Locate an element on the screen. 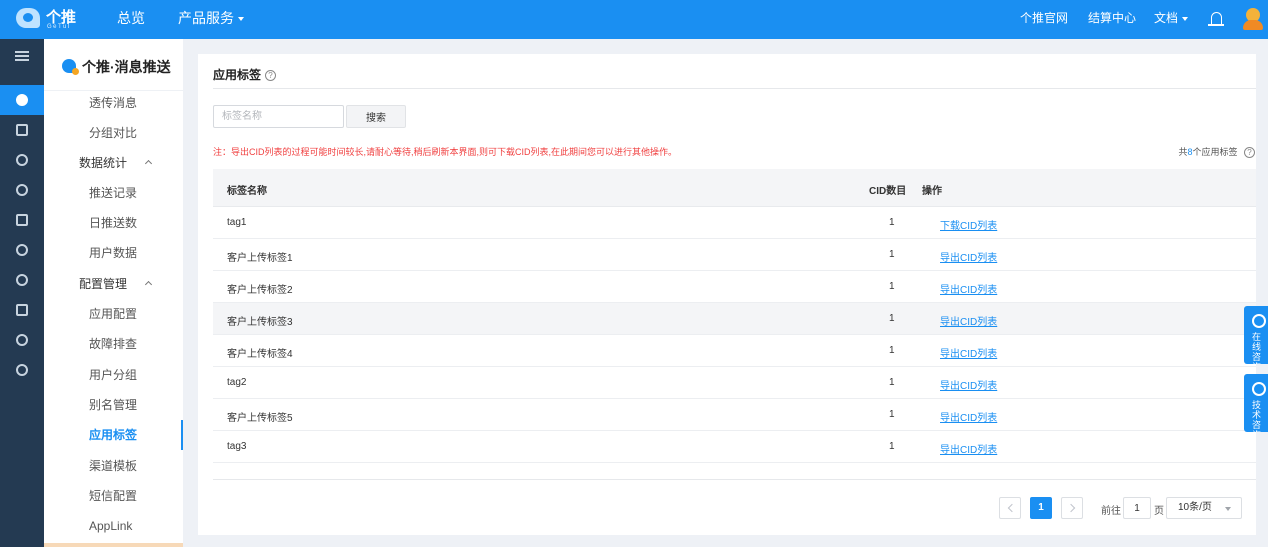 The width and height of the screenshot is (1268, 547). link-billing-center: 结算中心 is located at coordinates (1112, 19).